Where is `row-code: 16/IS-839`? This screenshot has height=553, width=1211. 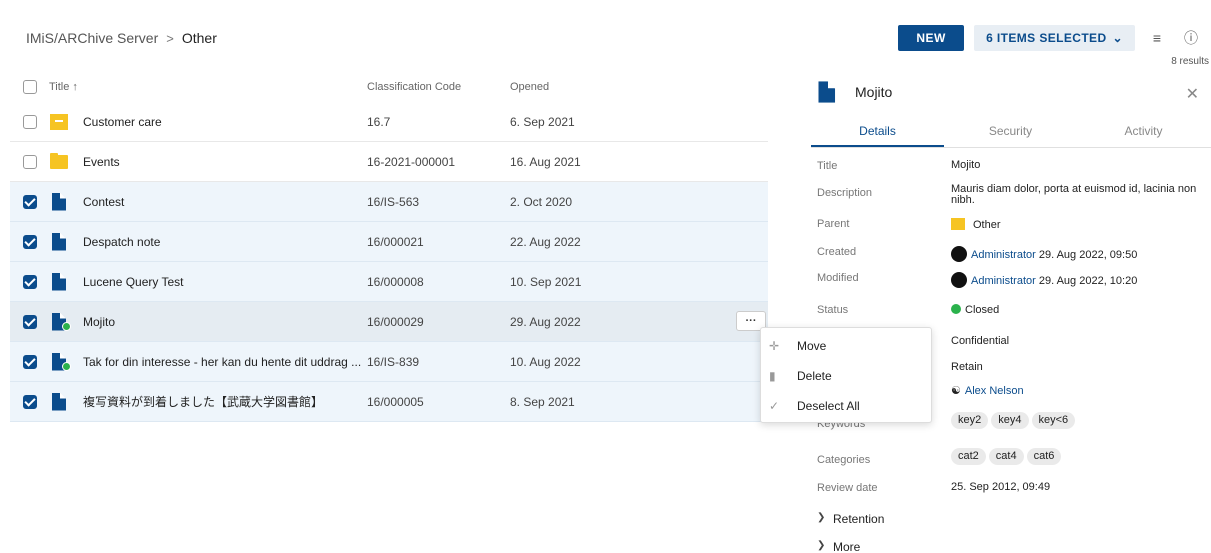
row-code: 16/IS-839 is located at coordinates (393, 361).